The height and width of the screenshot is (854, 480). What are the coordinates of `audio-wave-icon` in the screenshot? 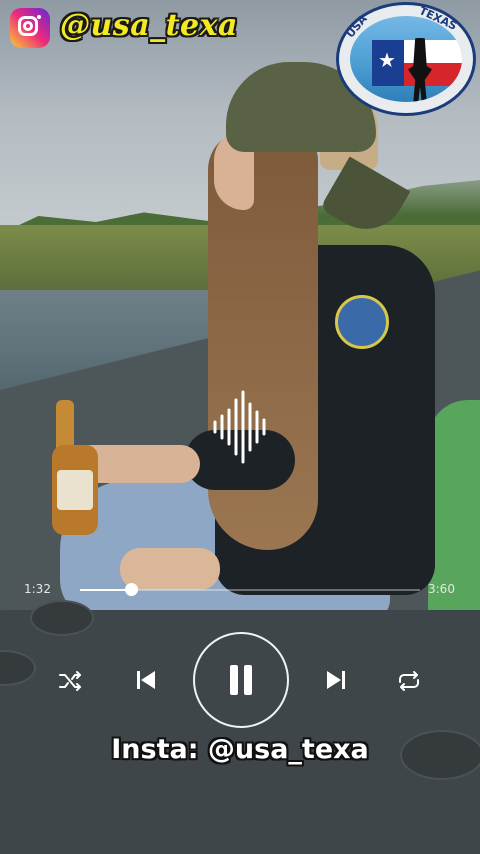 It's located at (239, 427).